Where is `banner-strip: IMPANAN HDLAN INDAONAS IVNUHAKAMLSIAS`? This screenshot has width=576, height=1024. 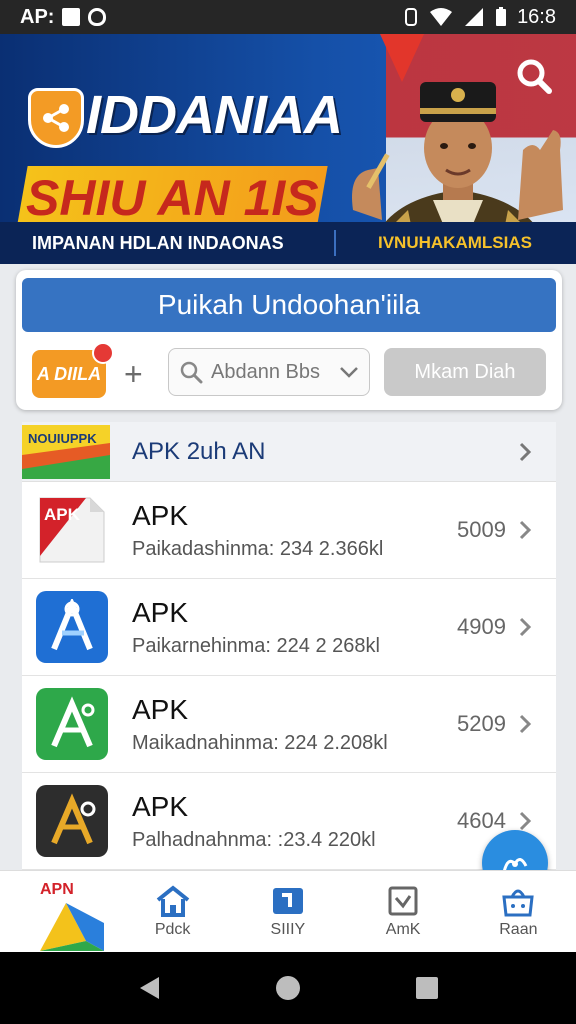 banner-strip: IMPANAN HDLAN INDAONAS IVNUHAKAMLSIAS is located at coordinates (288, 243).